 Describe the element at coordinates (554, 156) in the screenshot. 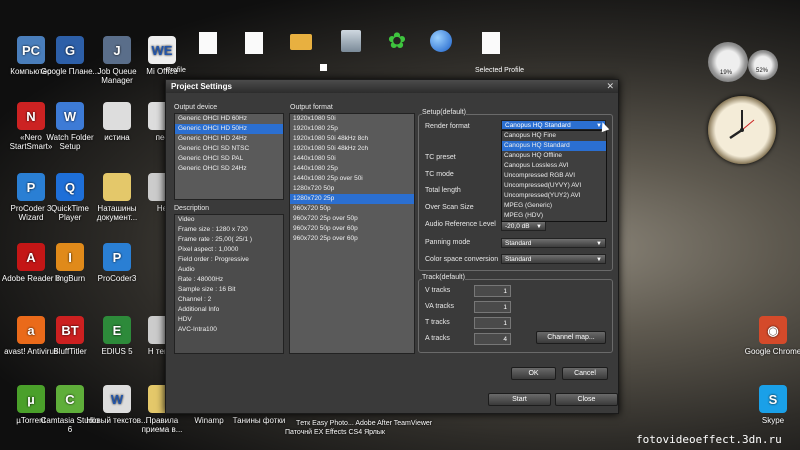

I see `render-option-item: Canopus HQ Offline` at that location.